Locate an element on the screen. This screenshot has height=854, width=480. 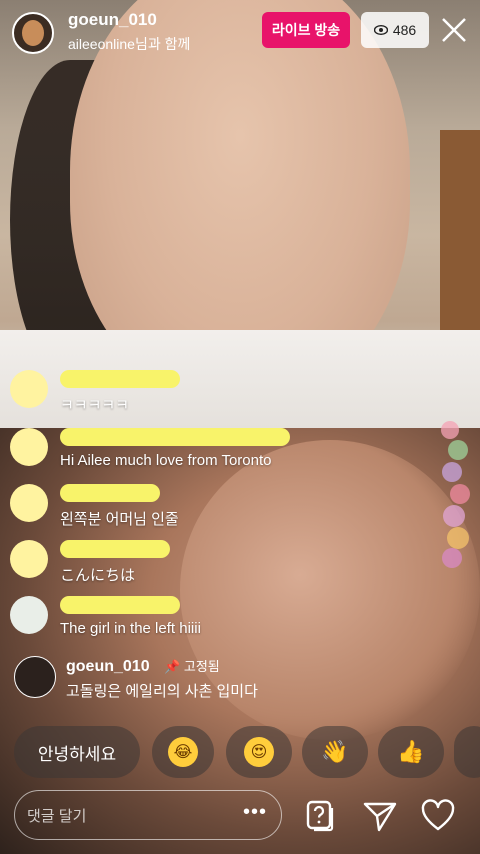
background-door is located at coordinates (460, 230).